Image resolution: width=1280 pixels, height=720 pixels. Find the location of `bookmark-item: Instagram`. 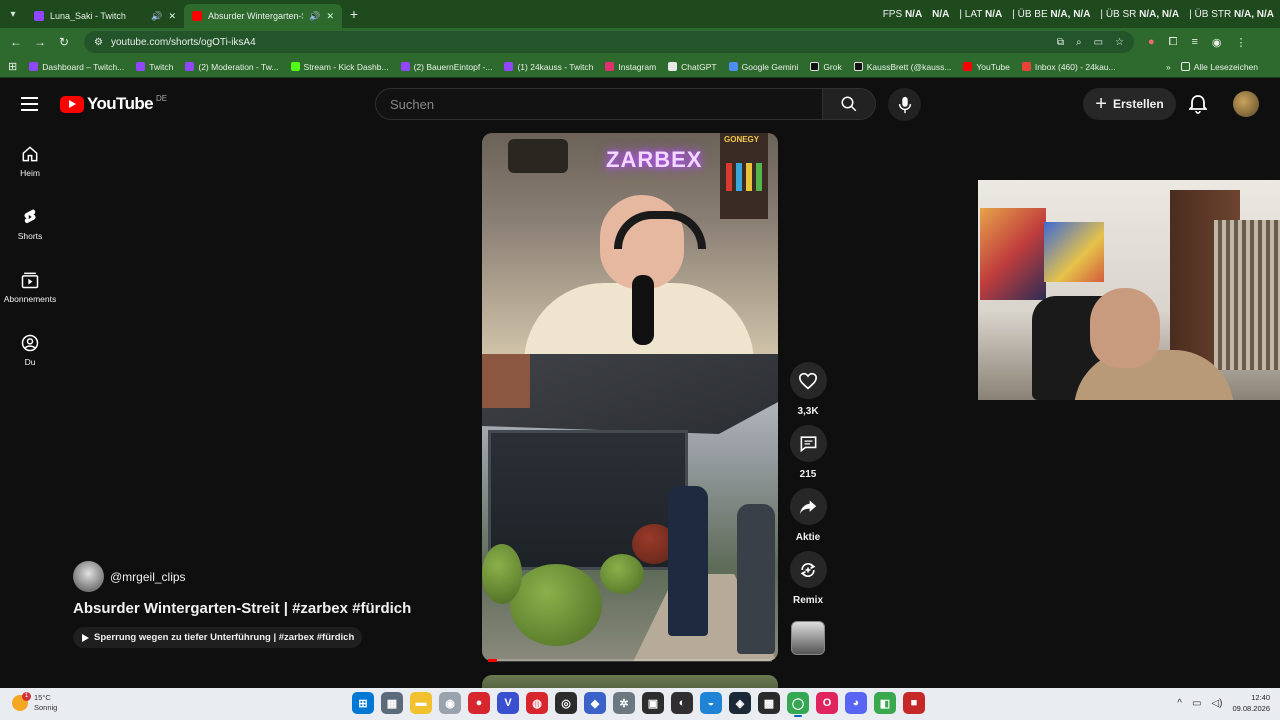

bookmark-item: Instagram is located at coordinates (630, 67).